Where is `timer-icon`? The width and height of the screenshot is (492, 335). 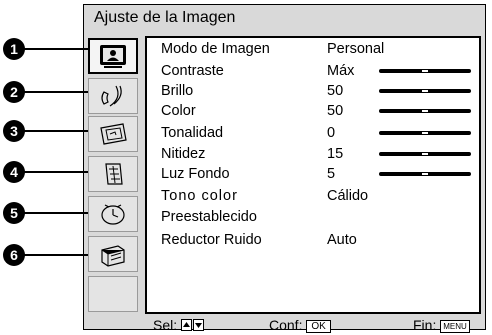 timer-icon is located at coordinates (113, 214).